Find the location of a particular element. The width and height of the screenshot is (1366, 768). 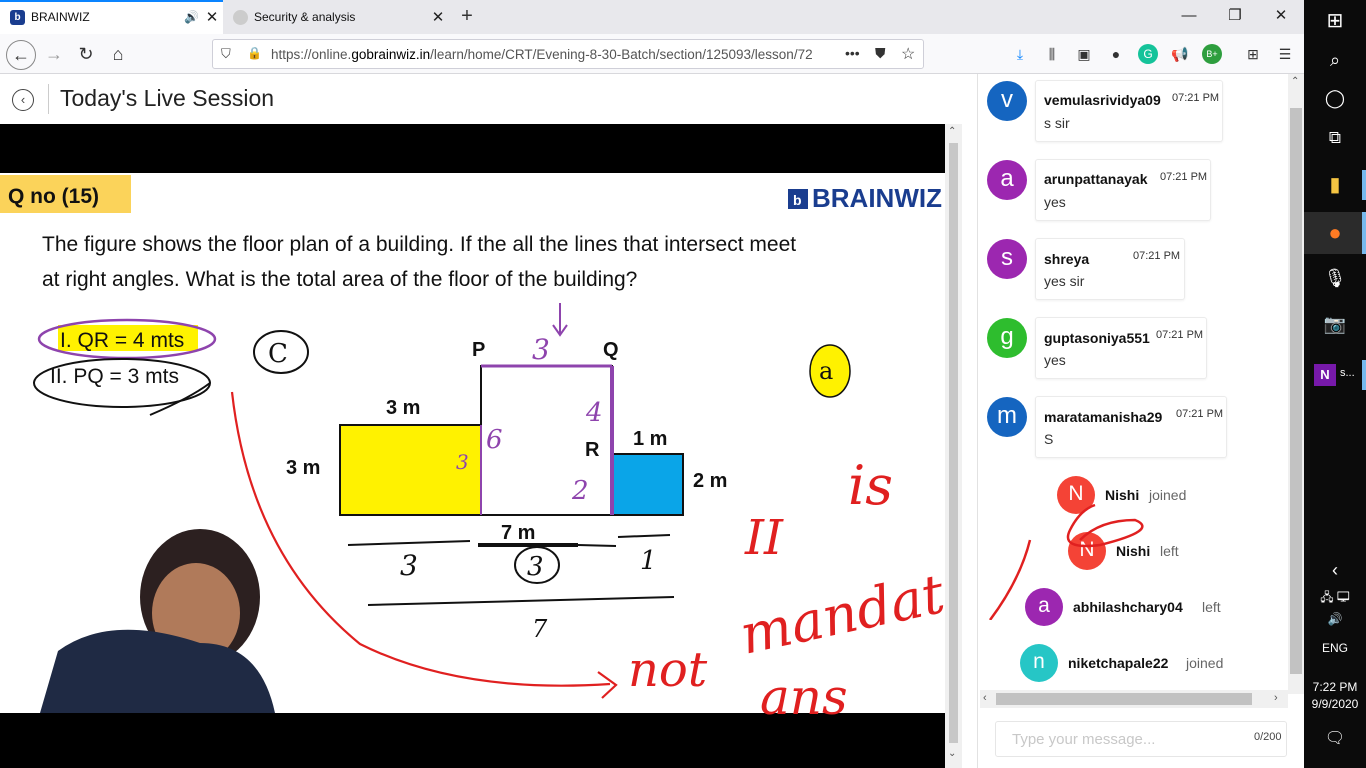

avatar: v is located at coordinates (1007, 101).